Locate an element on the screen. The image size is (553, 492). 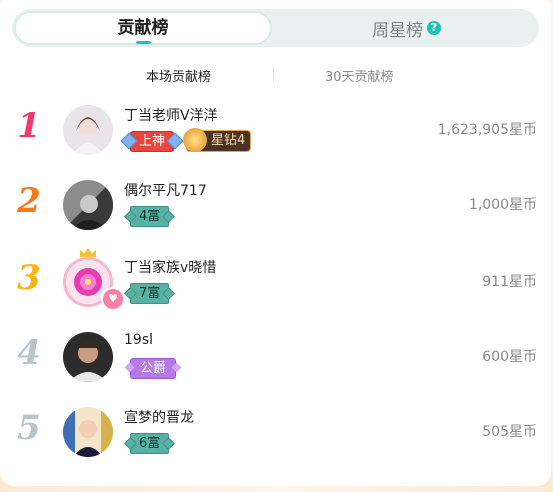
user-name: 宣梦的晋龙 is located at coordinates (159, 418).